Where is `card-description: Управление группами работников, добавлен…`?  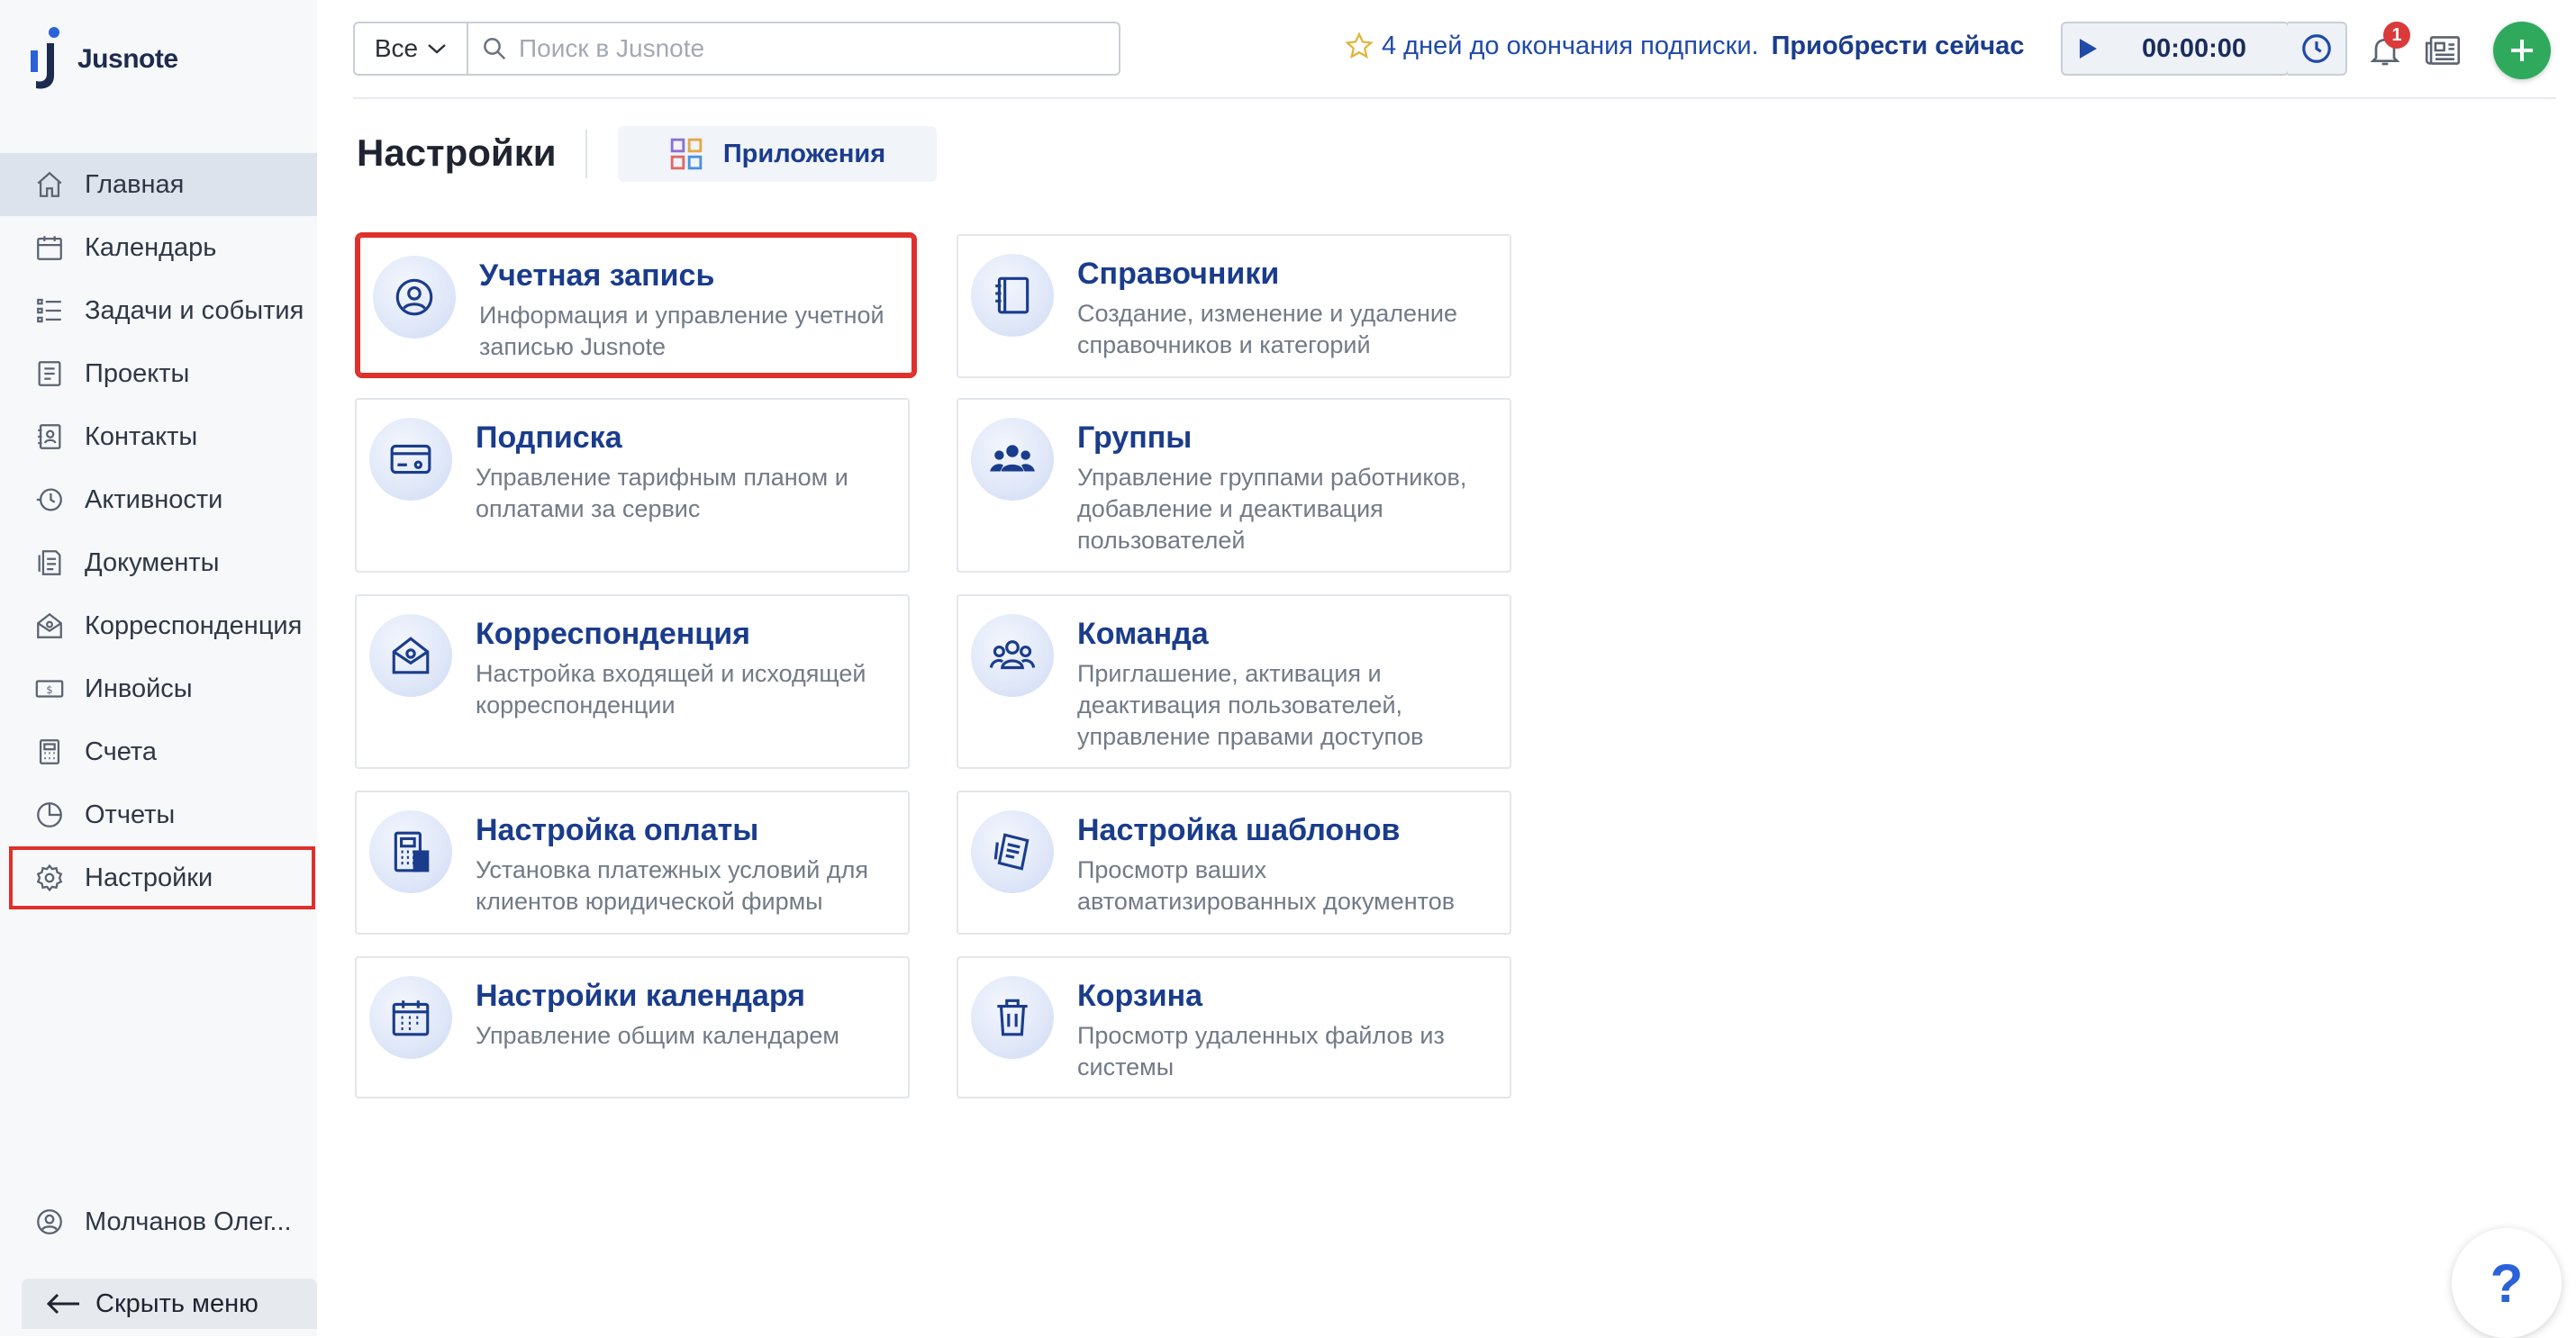
card-description: Управление группами работников, добавлен… is located at coordinates (1272, 510).